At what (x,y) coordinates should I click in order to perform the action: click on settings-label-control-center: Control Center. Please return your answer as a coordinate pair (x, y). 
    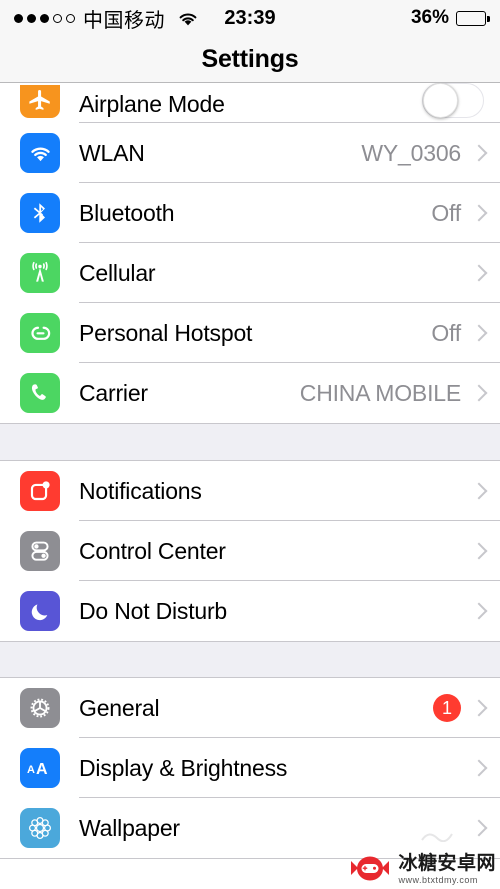
    Looking at the image, I should click on (152, 550).